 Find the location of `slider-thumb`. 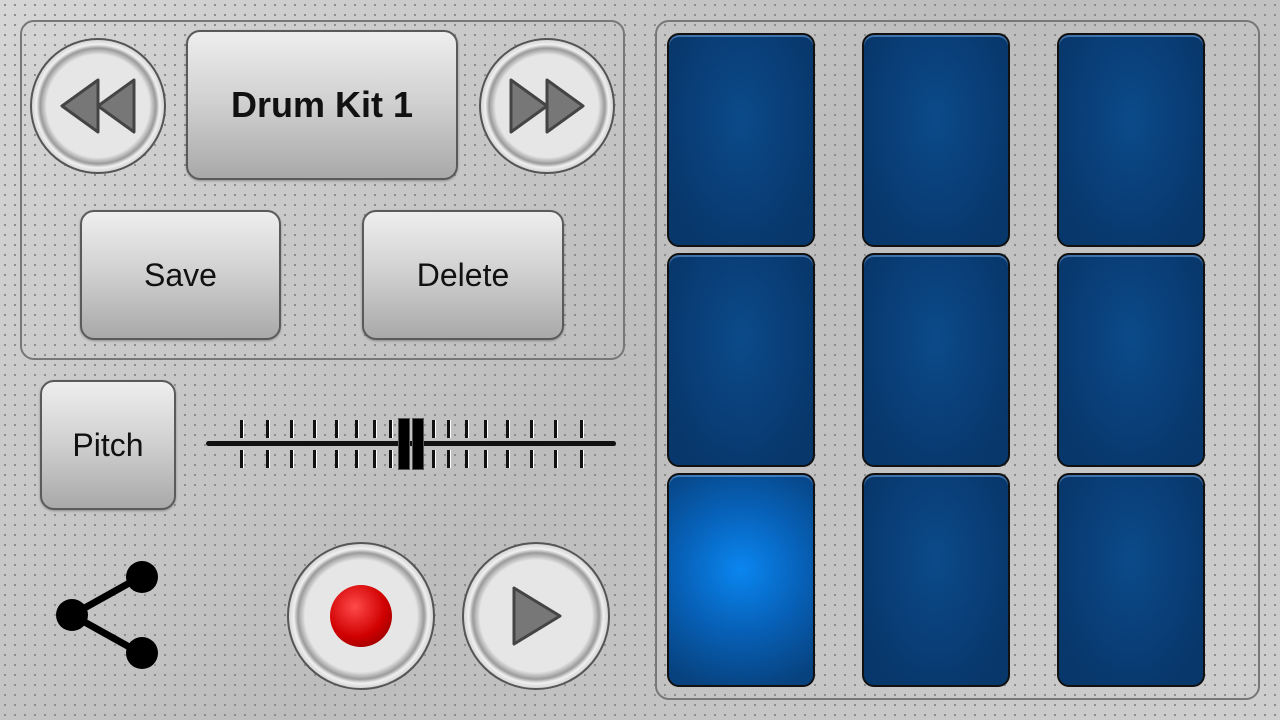

slider-thumb is located at coordinates (411, 444).